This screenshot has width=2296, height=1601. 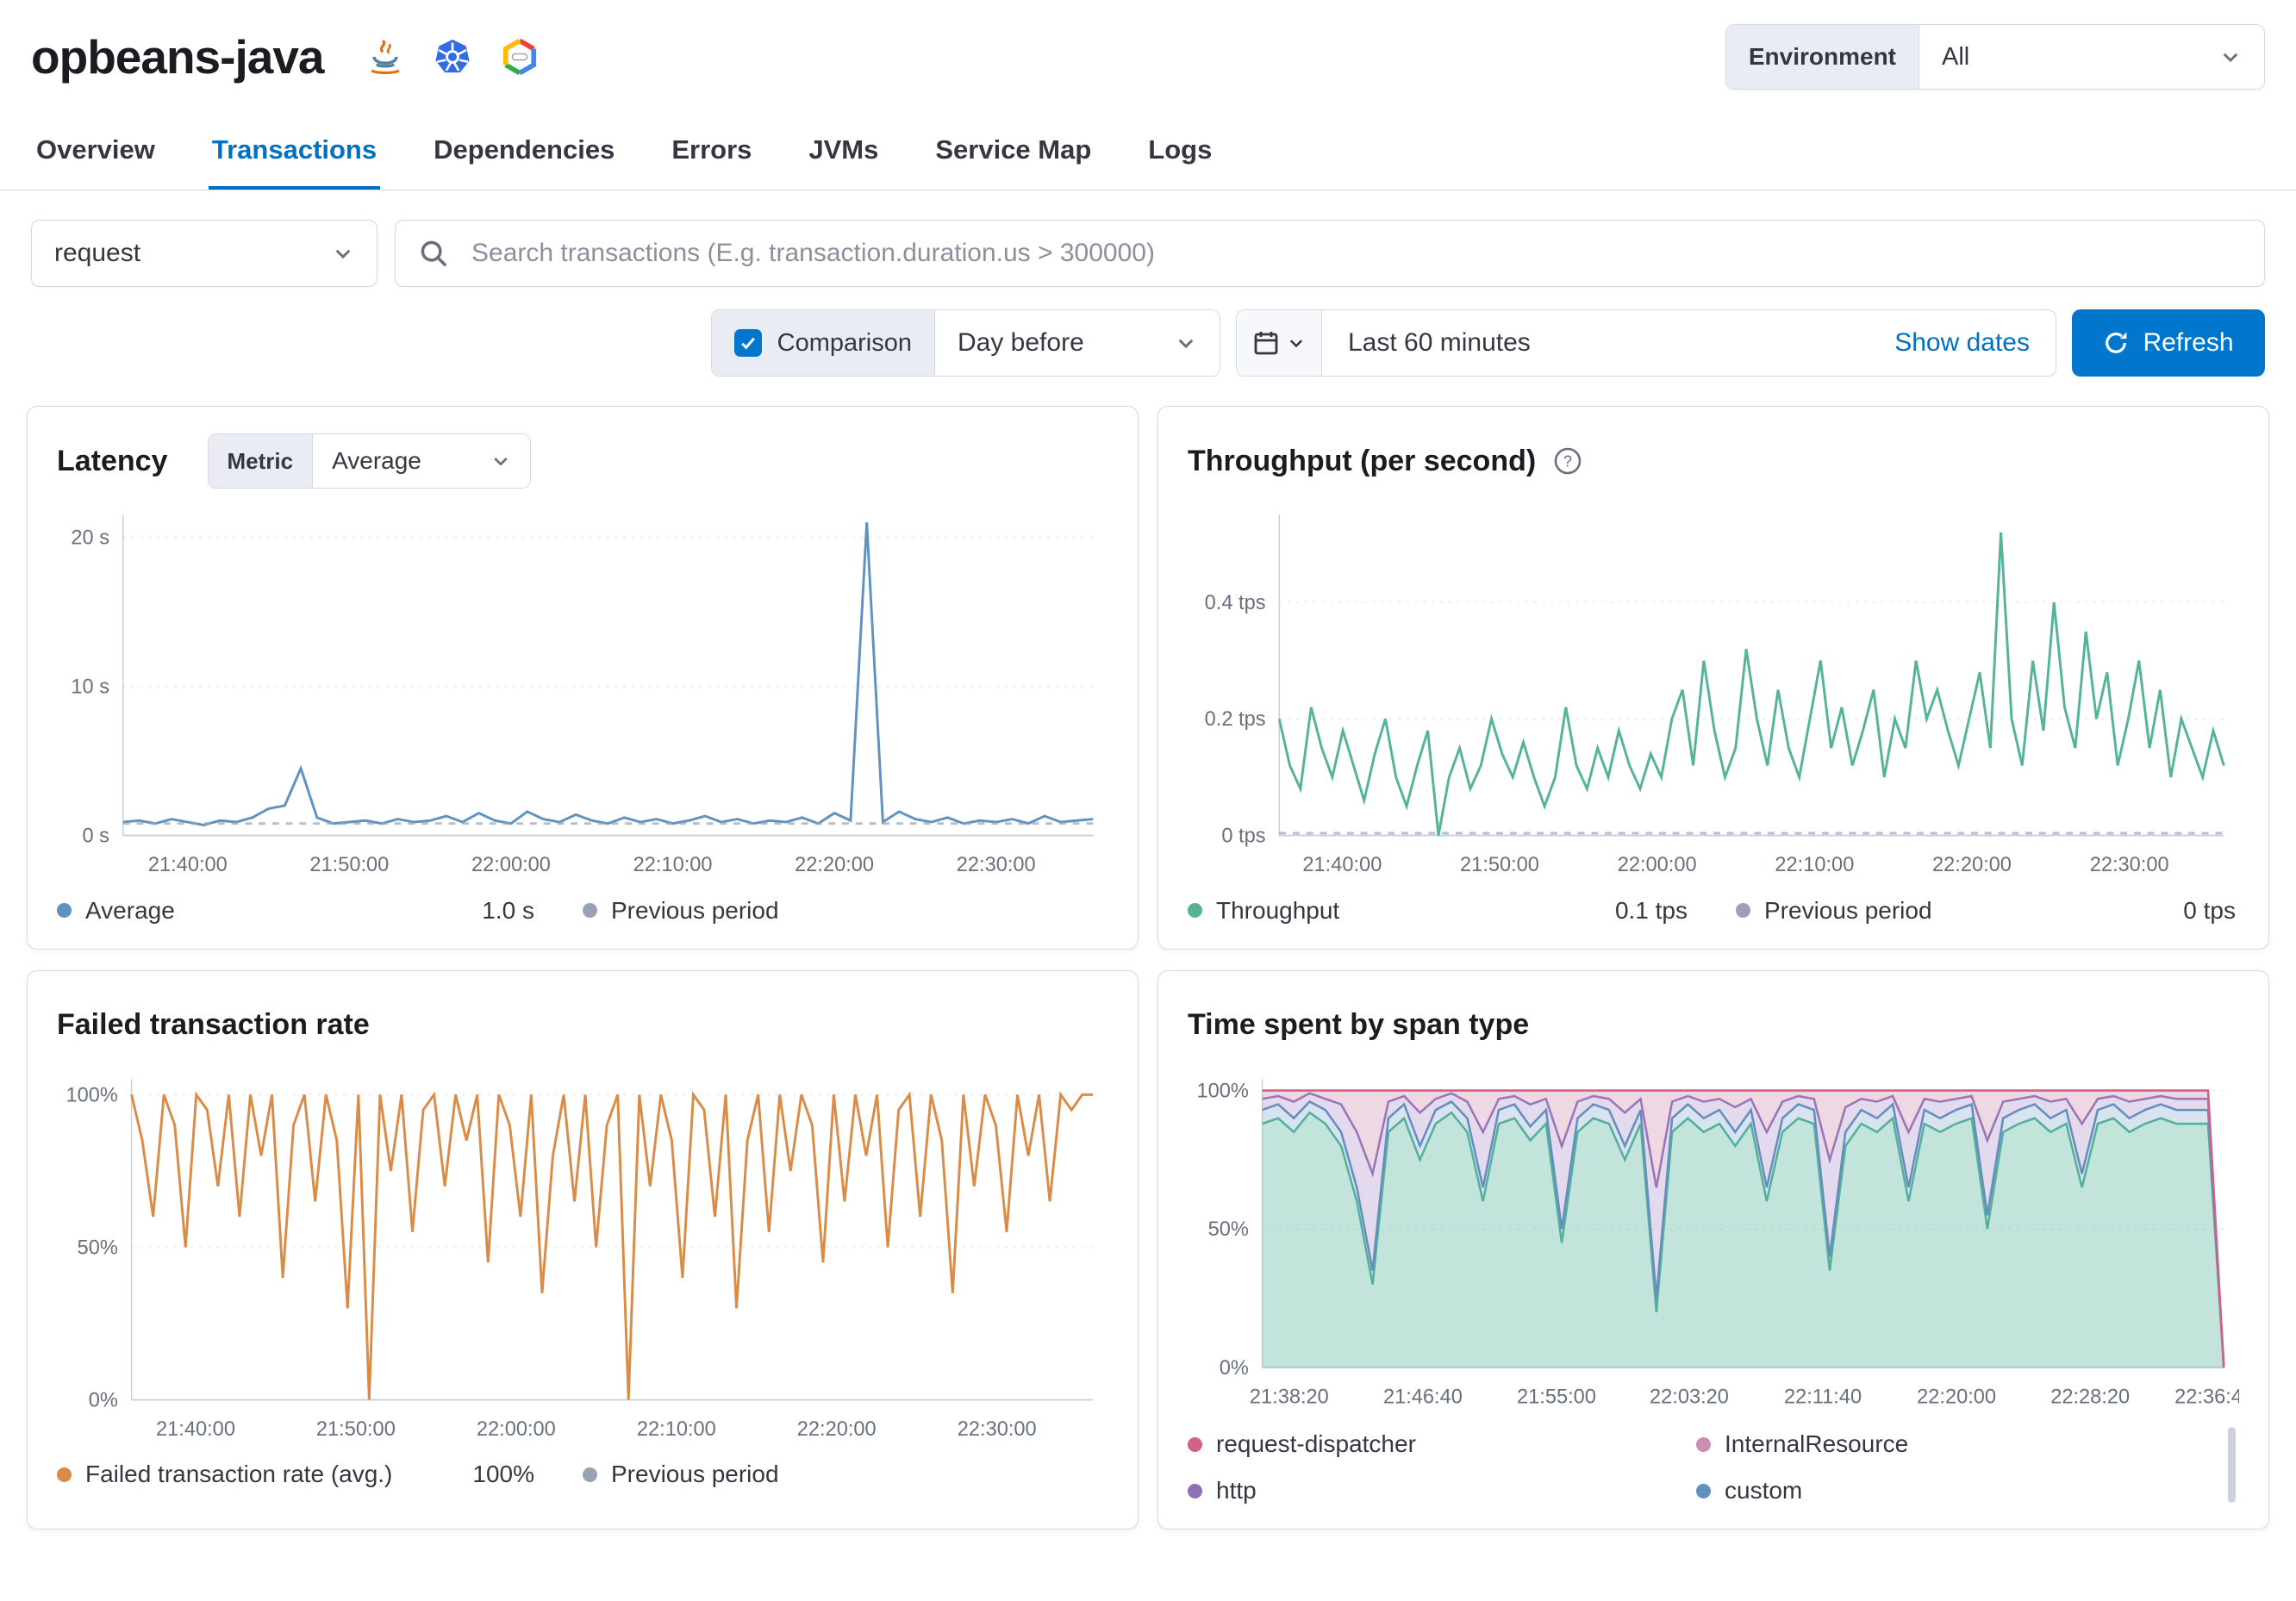 What do you see at coordinates (2206, 1397) in the screenshot?
I see `svg-text: 22:36:40` at bounding box center [2206, 1397].